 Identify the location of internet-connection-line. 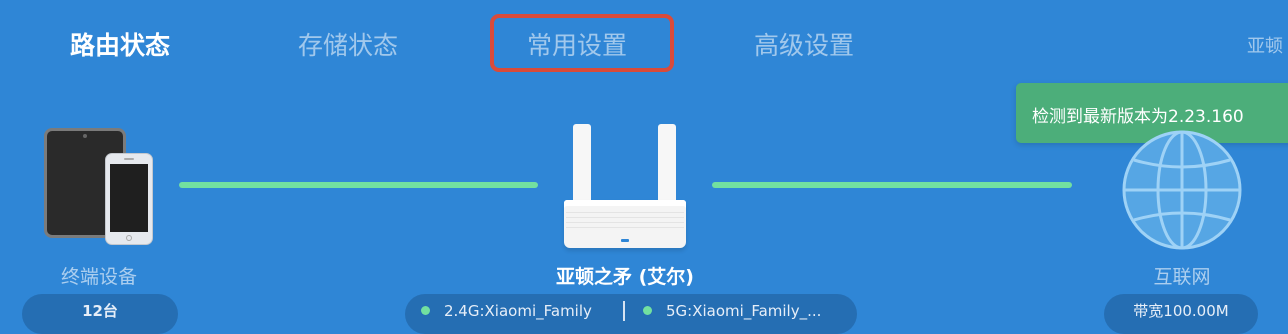
(892, 185).